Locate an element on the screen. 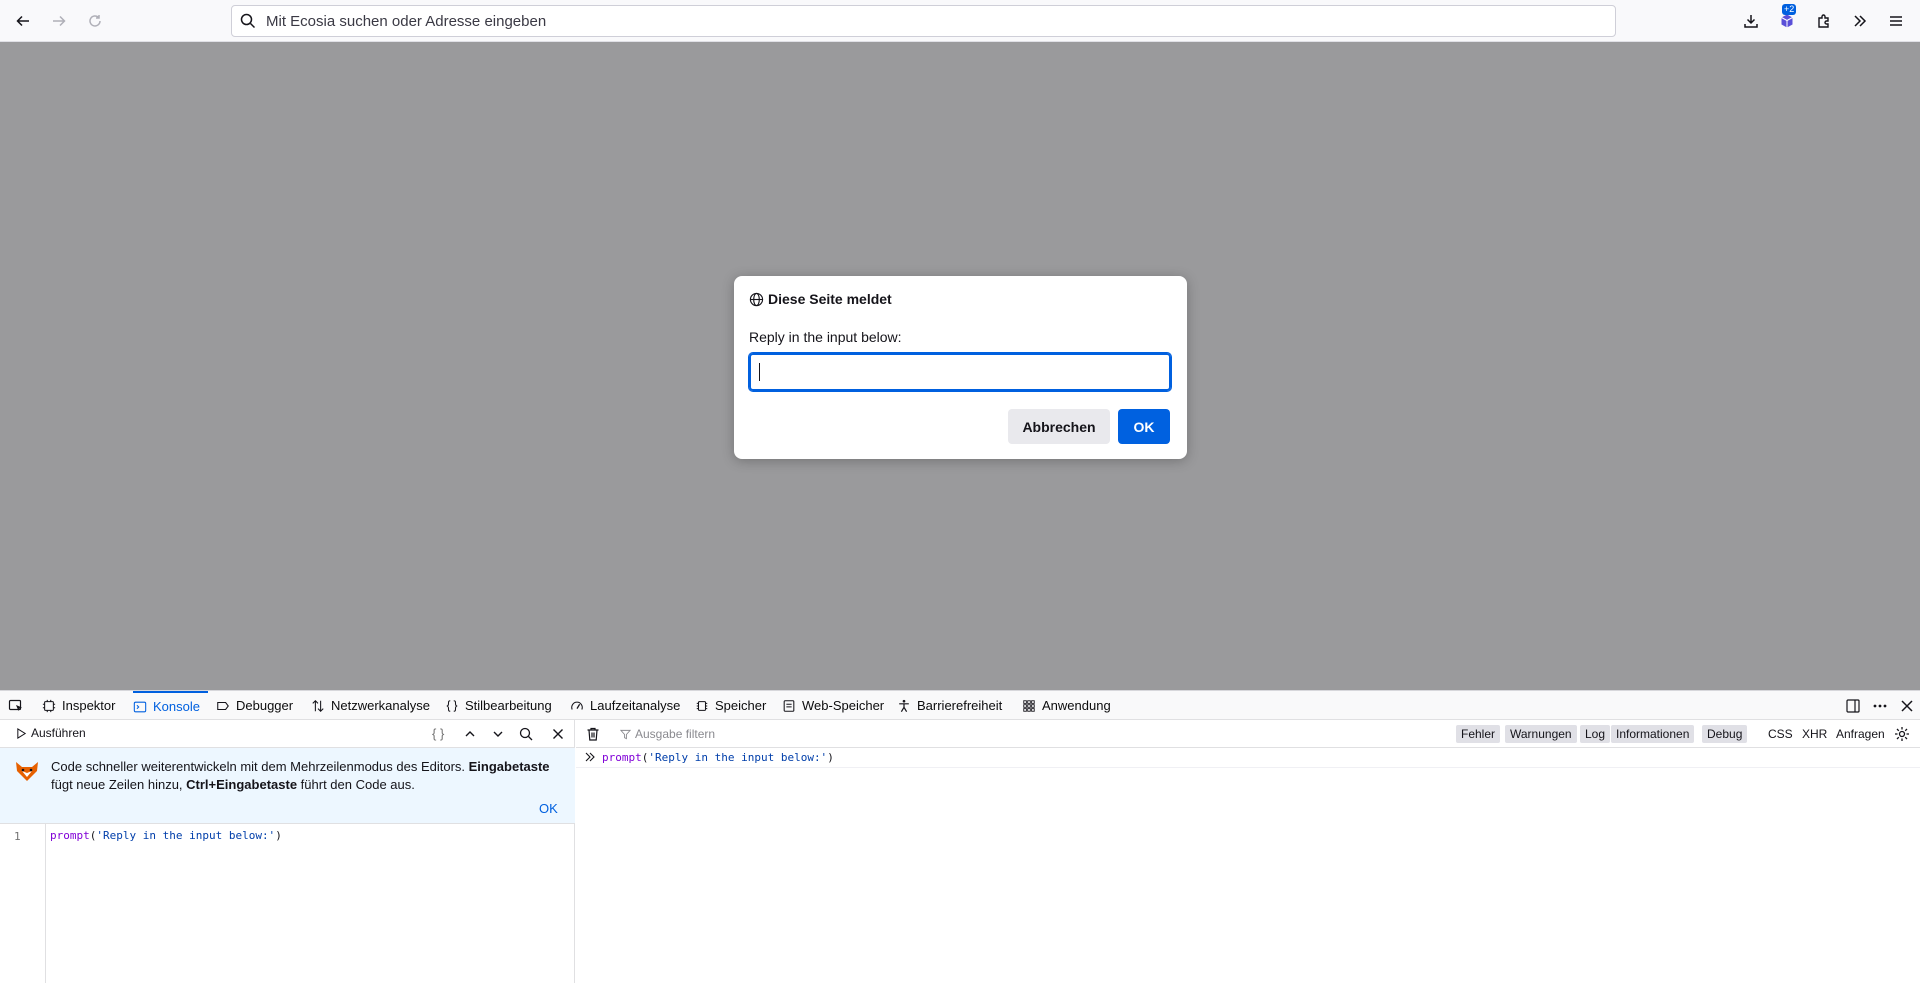 This screenshot has height=983, width=1920. chevron-down-icon is located at coordinates (498, 734).